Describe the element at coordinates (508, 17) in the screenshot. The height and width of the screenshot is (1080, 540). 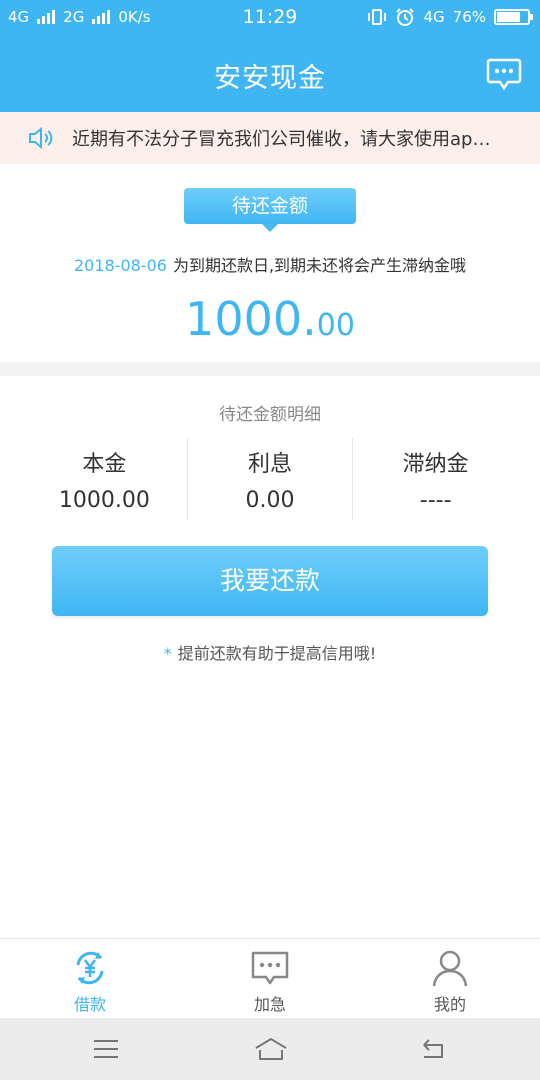
I see `battery-fill` at that location.